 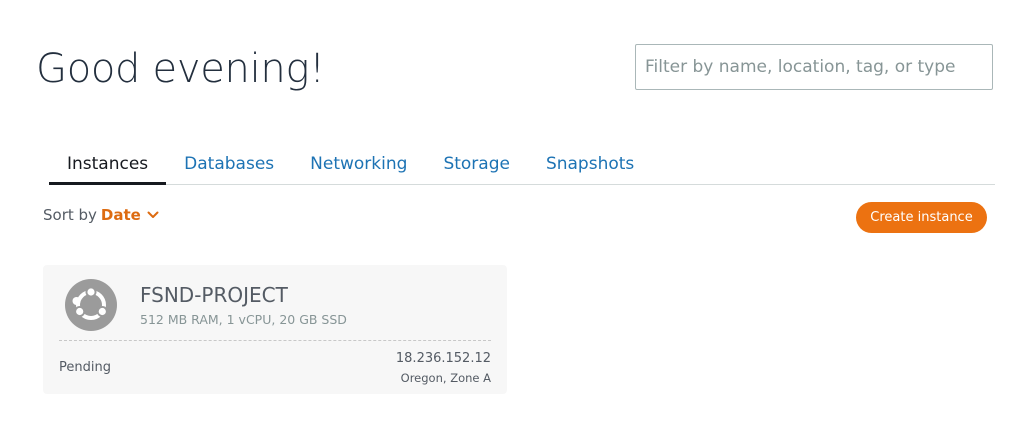 I want to click on instance-zone: Oregon, Zone A, so click(x=445, y=378).